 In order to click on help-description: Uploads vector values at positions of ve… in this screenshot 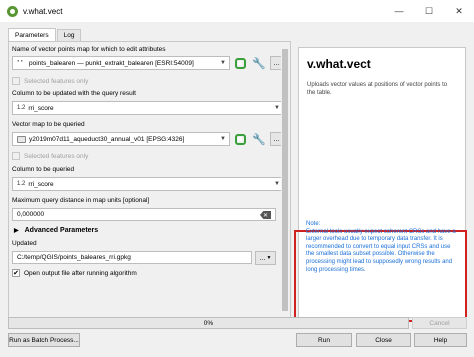, I will do `click(377, 89)`.